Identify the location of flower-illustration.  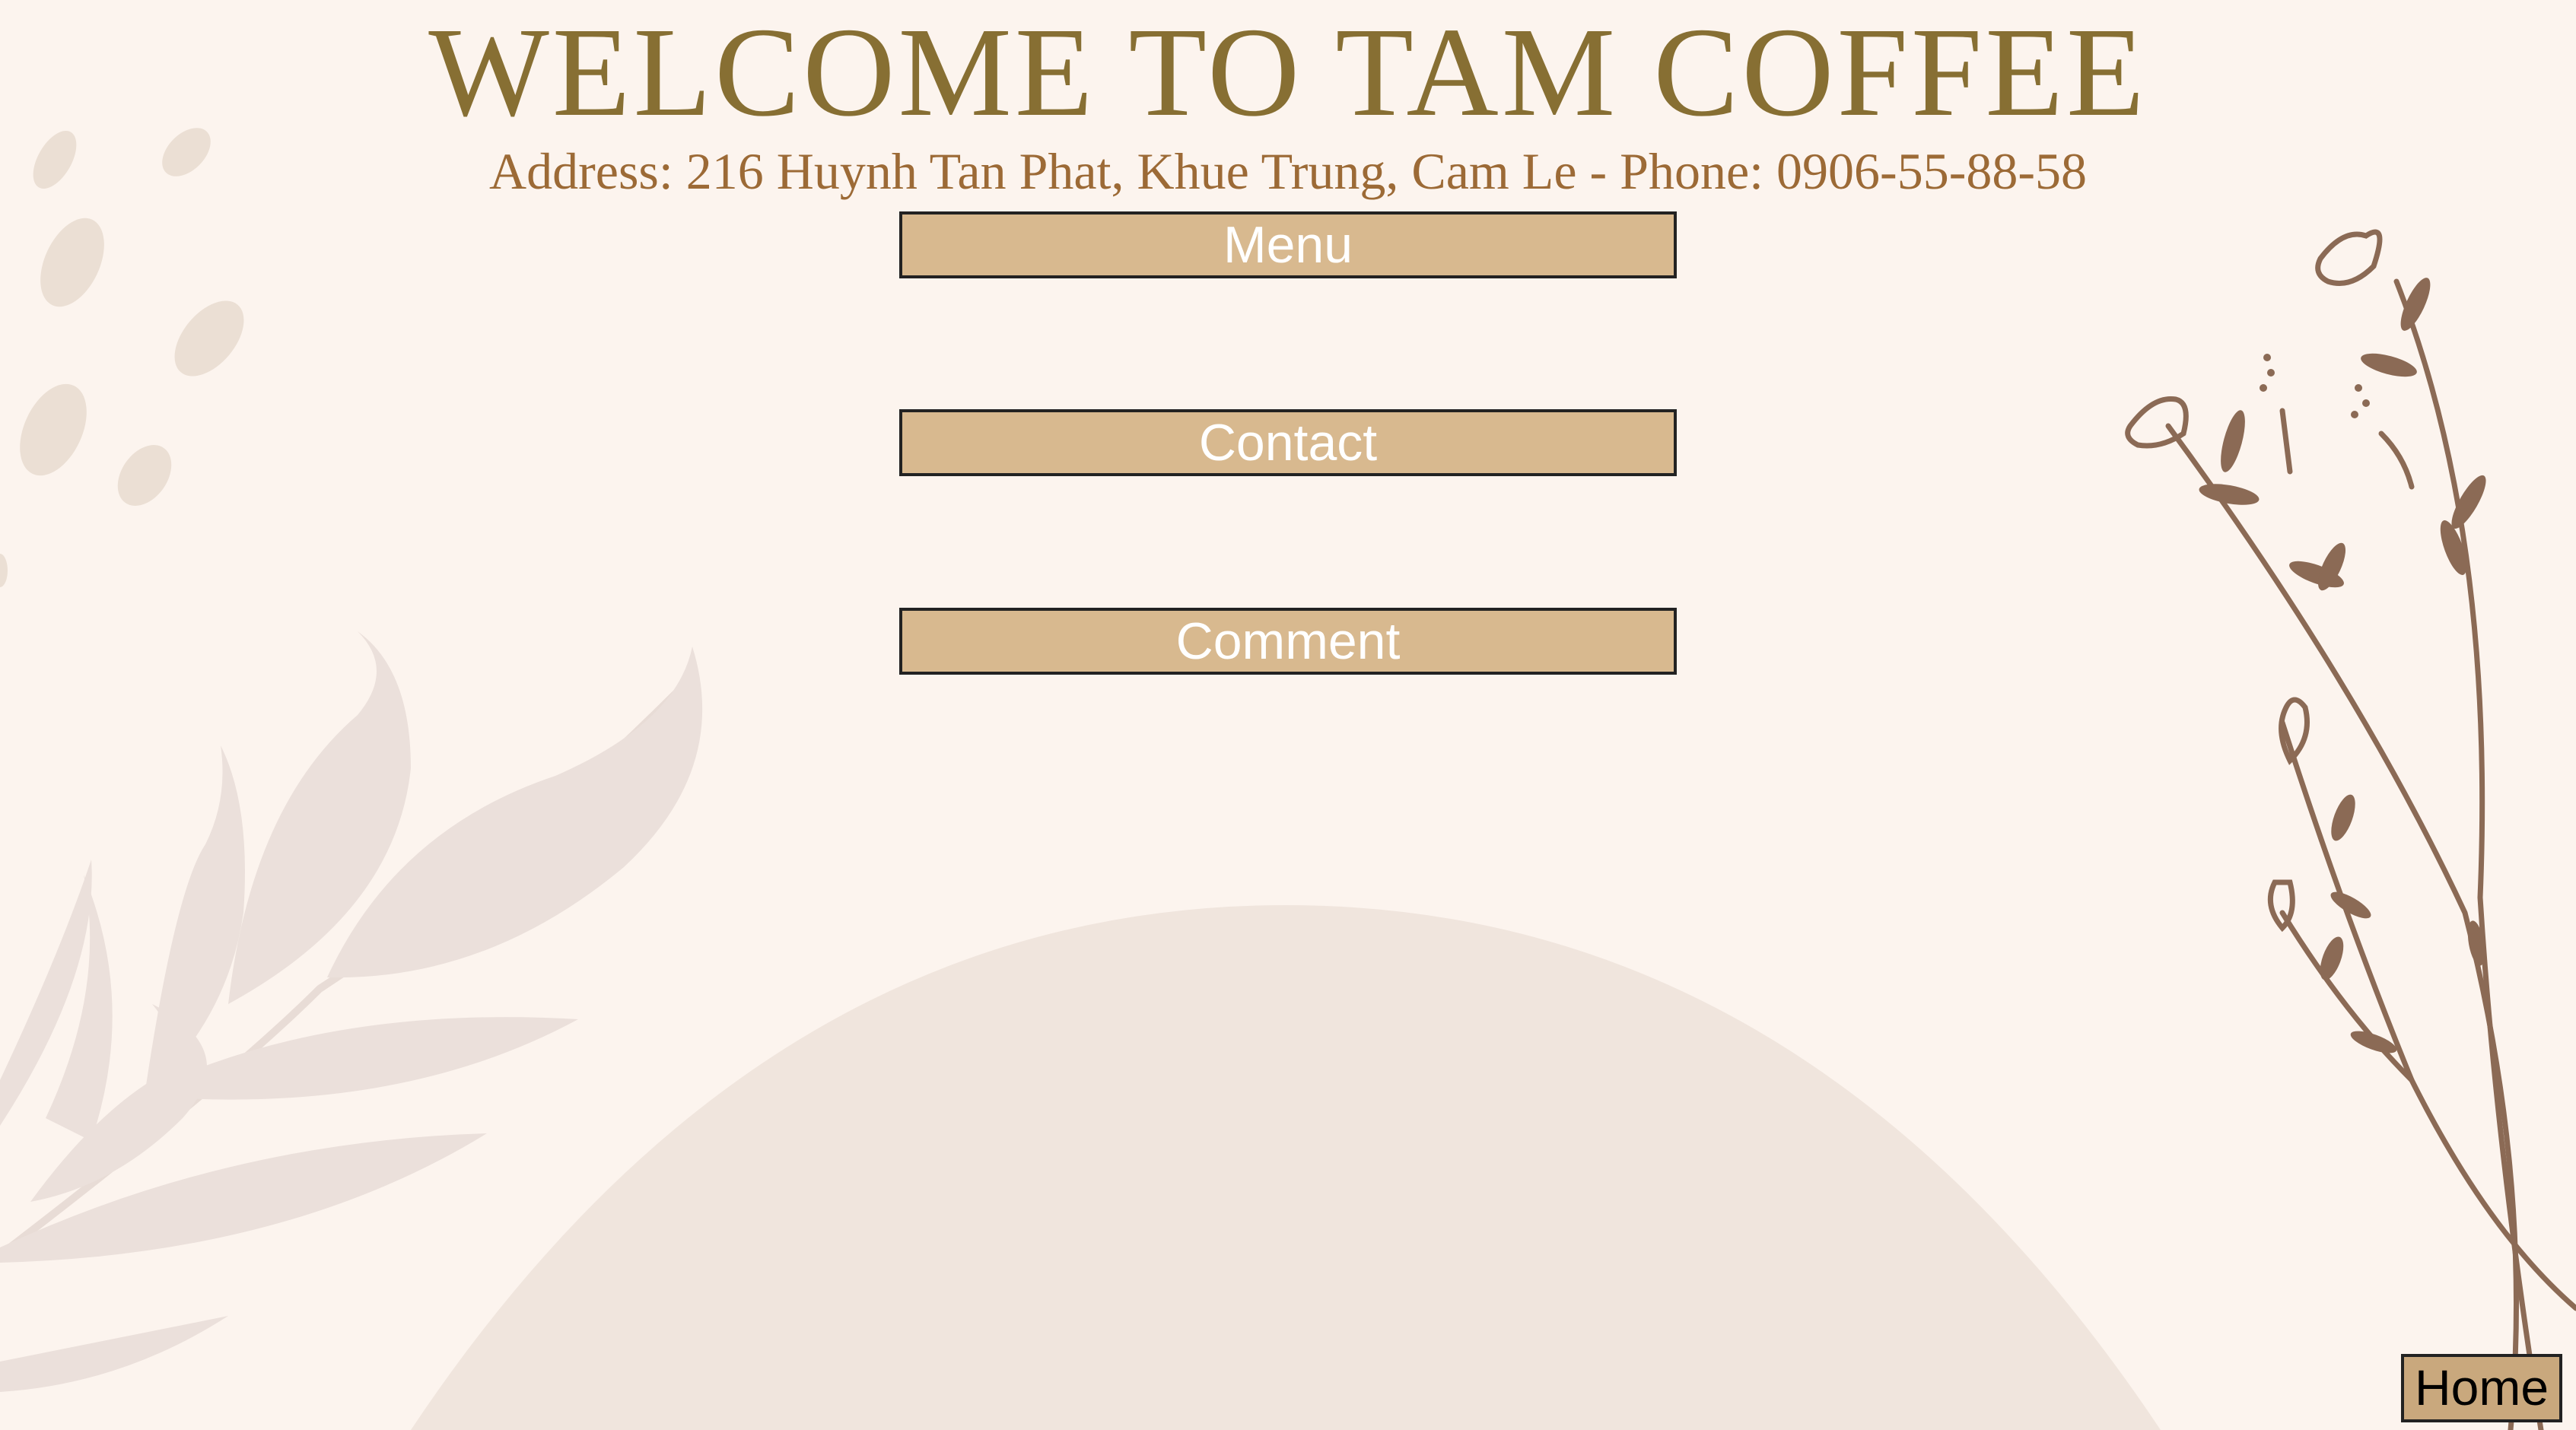
(2350, 829).